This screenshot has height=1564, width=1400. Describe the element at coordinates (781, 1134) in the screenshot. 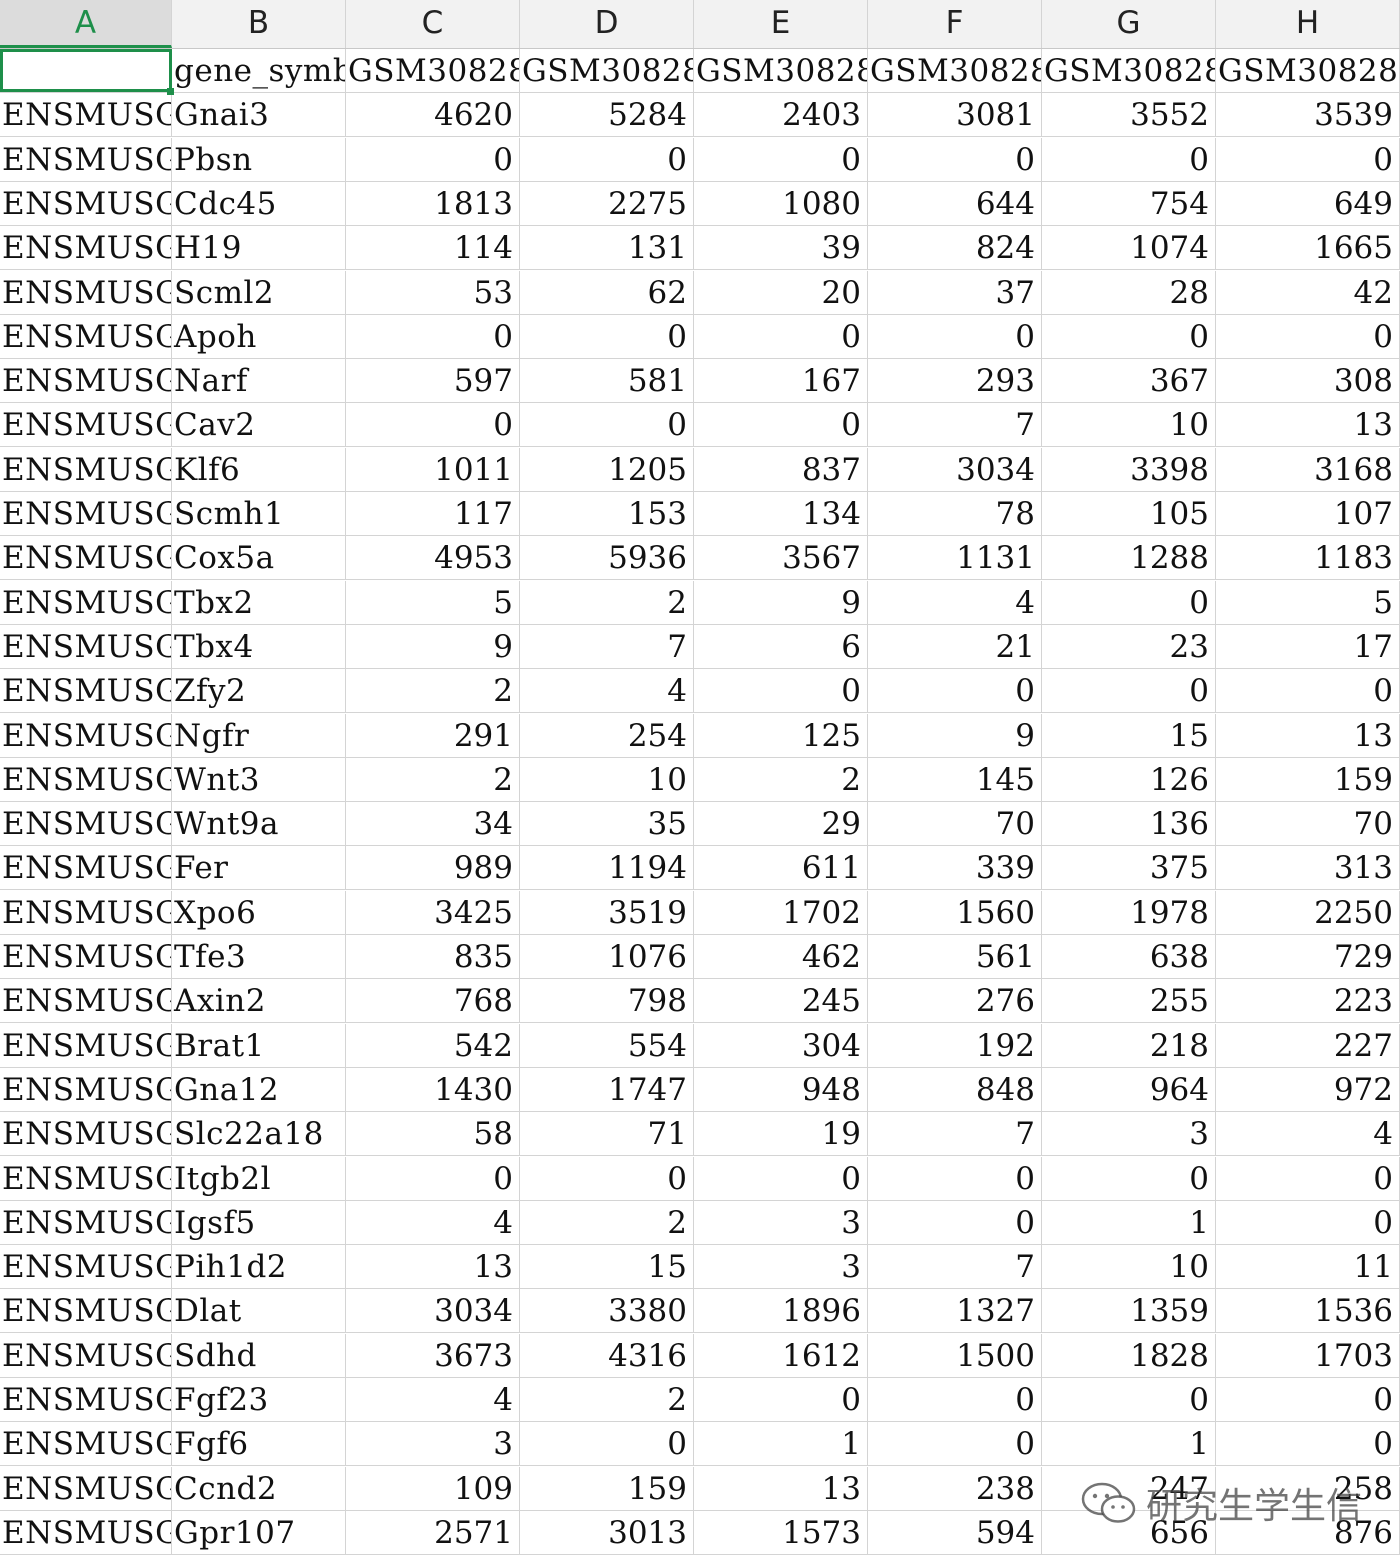

I see `table-cell: 19` at that location.